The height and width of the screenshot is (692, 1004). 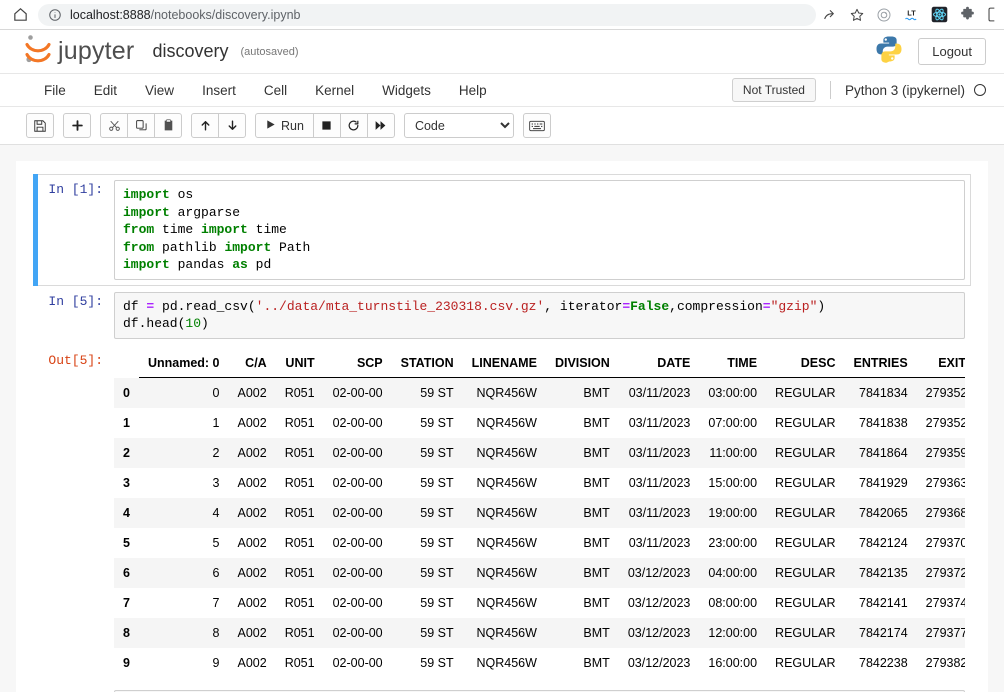 What do you see at coordinates (733, 422) in the screenshot?
I see `table-cell: 07:00:00` at bounding box center [733, 422].